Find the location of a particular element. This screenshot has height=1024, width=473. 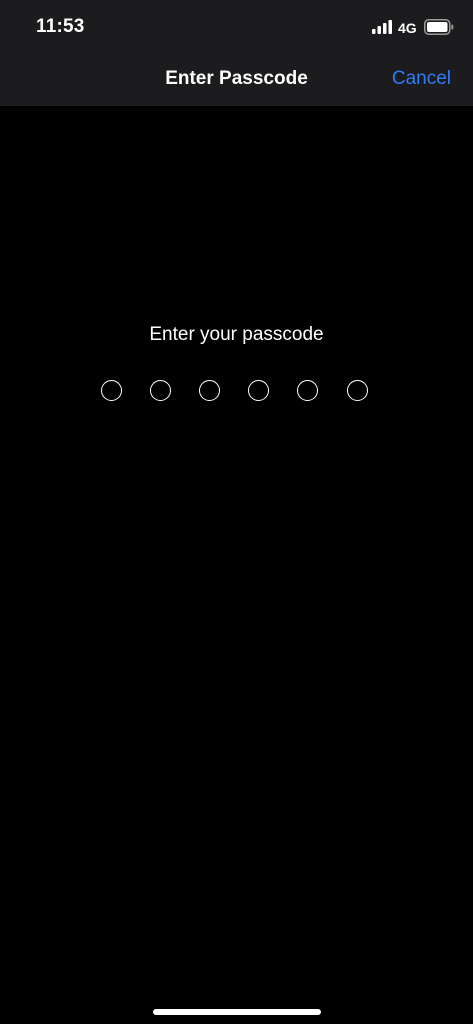

top-bar: 11:53 4G Enter Passcode Cancel is located at coordinates (236, 53).